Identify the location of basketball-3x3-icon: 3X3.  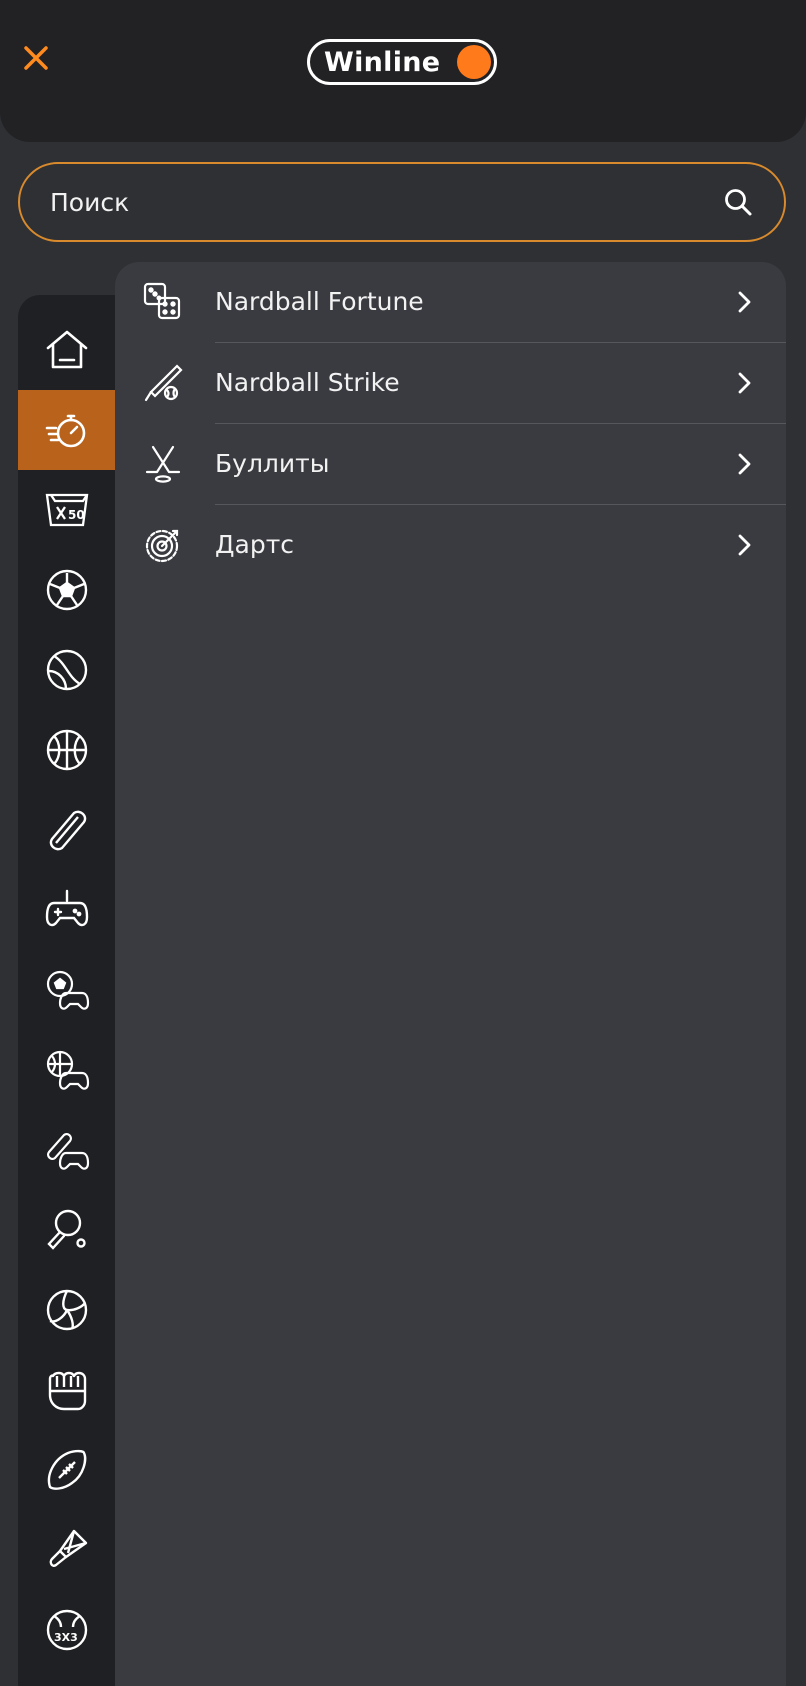
(66, 1630).